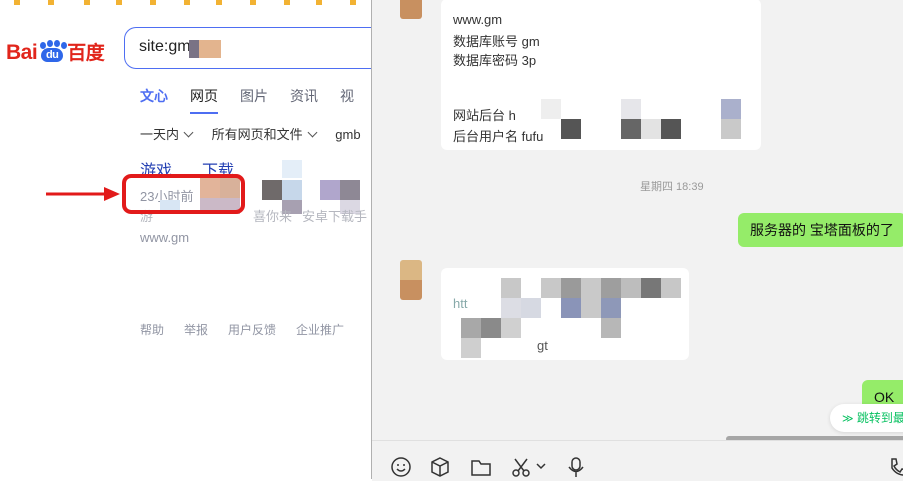 This screenshot has height=481, width=903. I want to click on message-line: 网站后台 h, so click(484, 115).